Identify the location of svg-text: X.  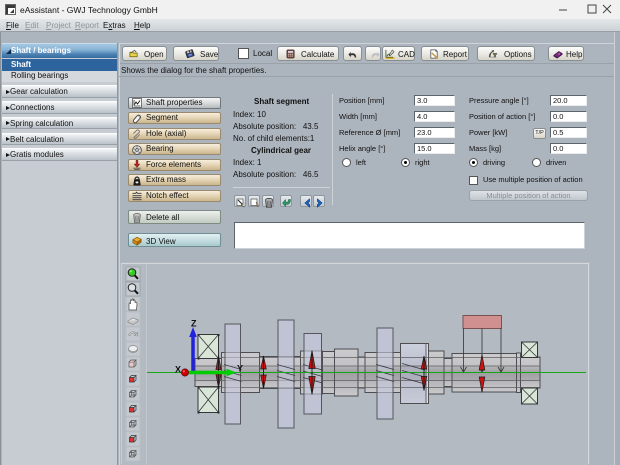
(178, 370).